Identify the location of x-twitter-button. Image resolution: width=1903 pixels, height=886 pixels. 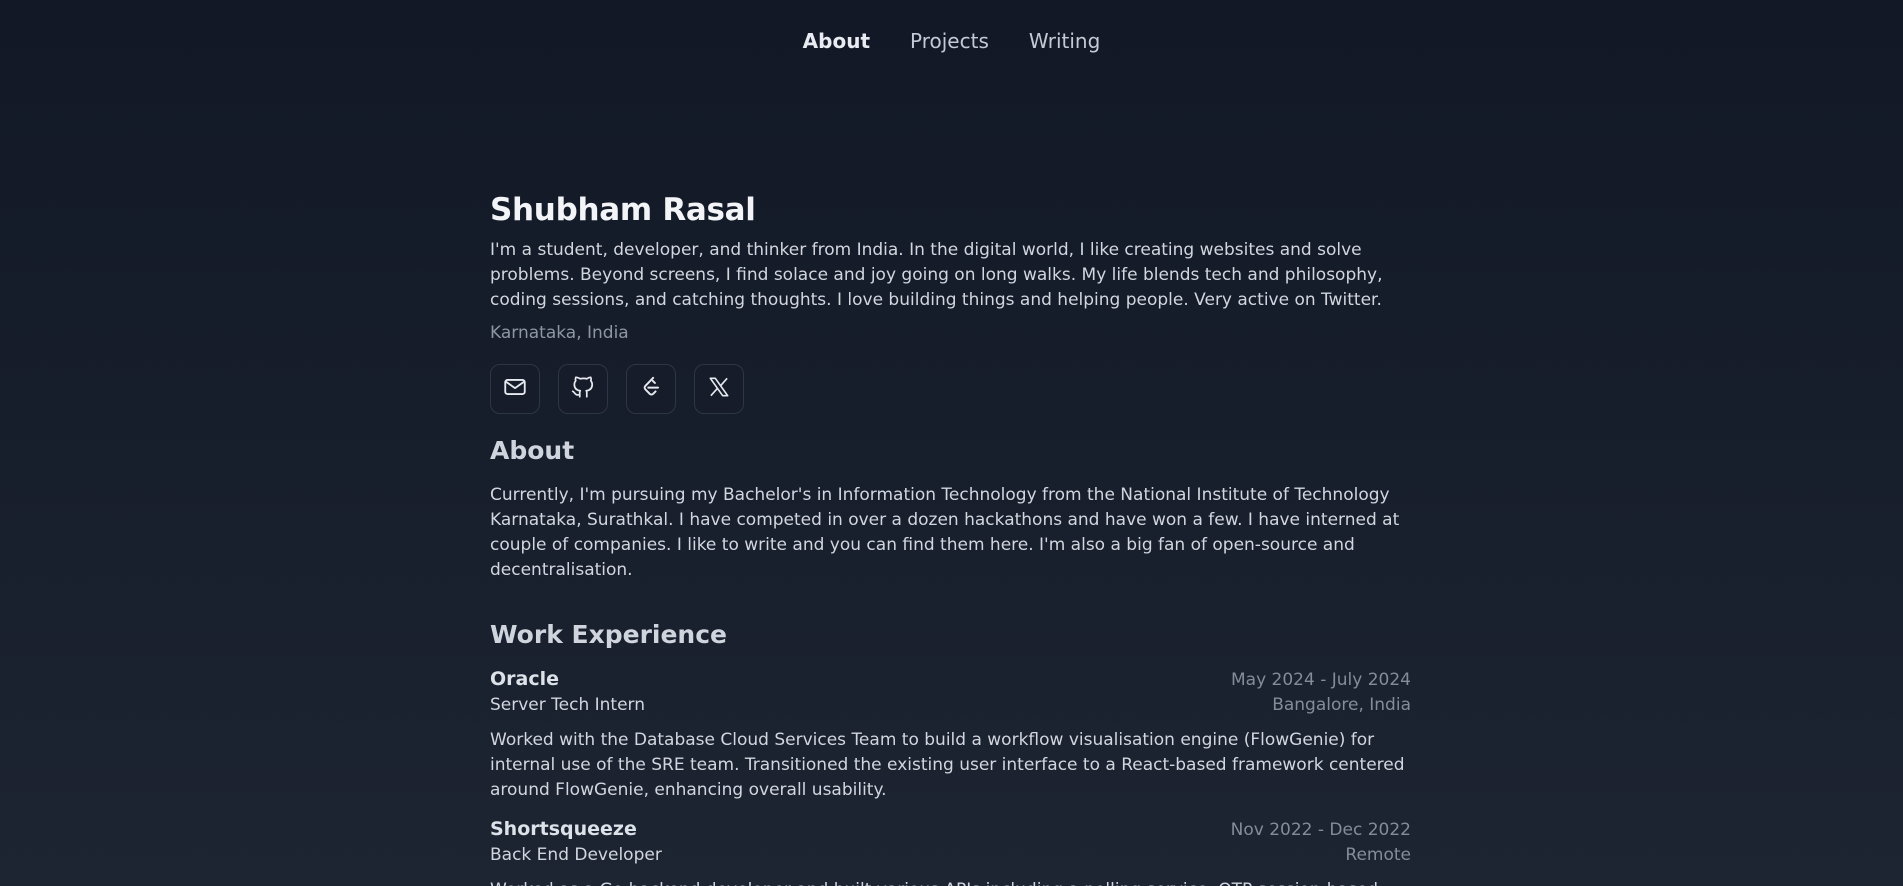
(719, 389).